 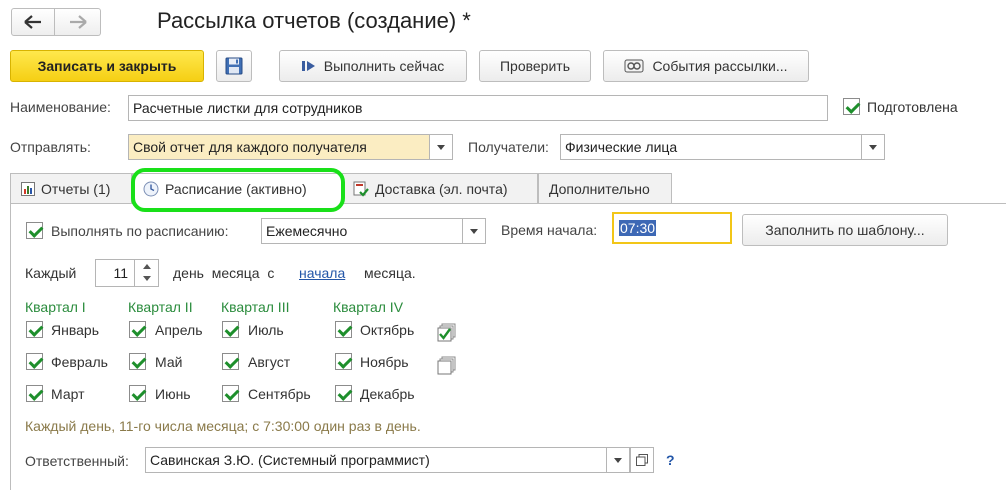 What do you see at coordinates (361, 189) in the screenshot?
I see `delivery-check-icon` at bounding box center [361, 189].